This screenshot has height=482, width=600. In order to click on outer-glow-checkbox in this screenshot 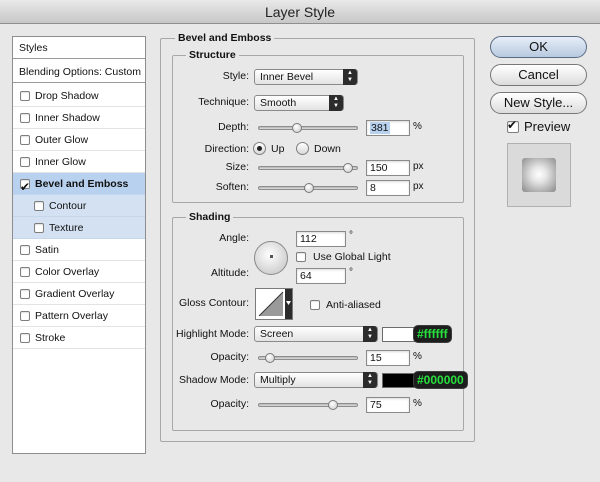, I will do `click(25, 140)`.